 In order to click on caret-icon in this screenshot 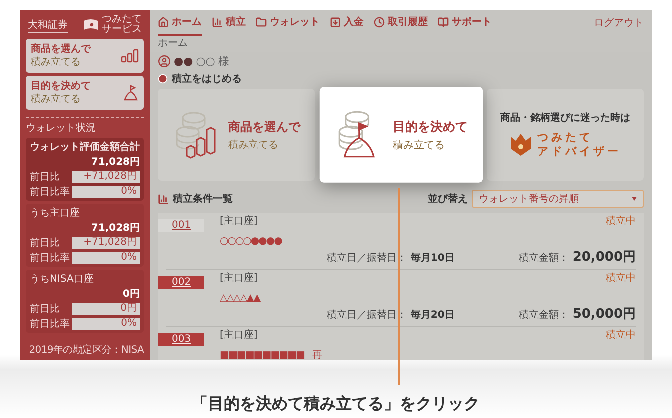, I will do `click(634, 199)`.